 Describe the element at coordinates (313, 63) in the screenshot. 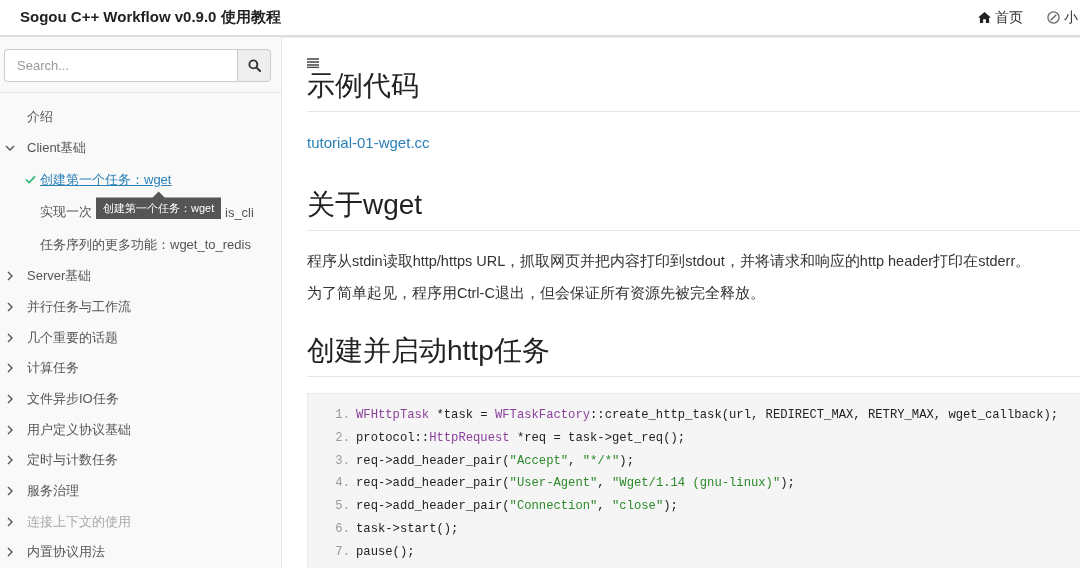

I see `menu-icon` at that location.